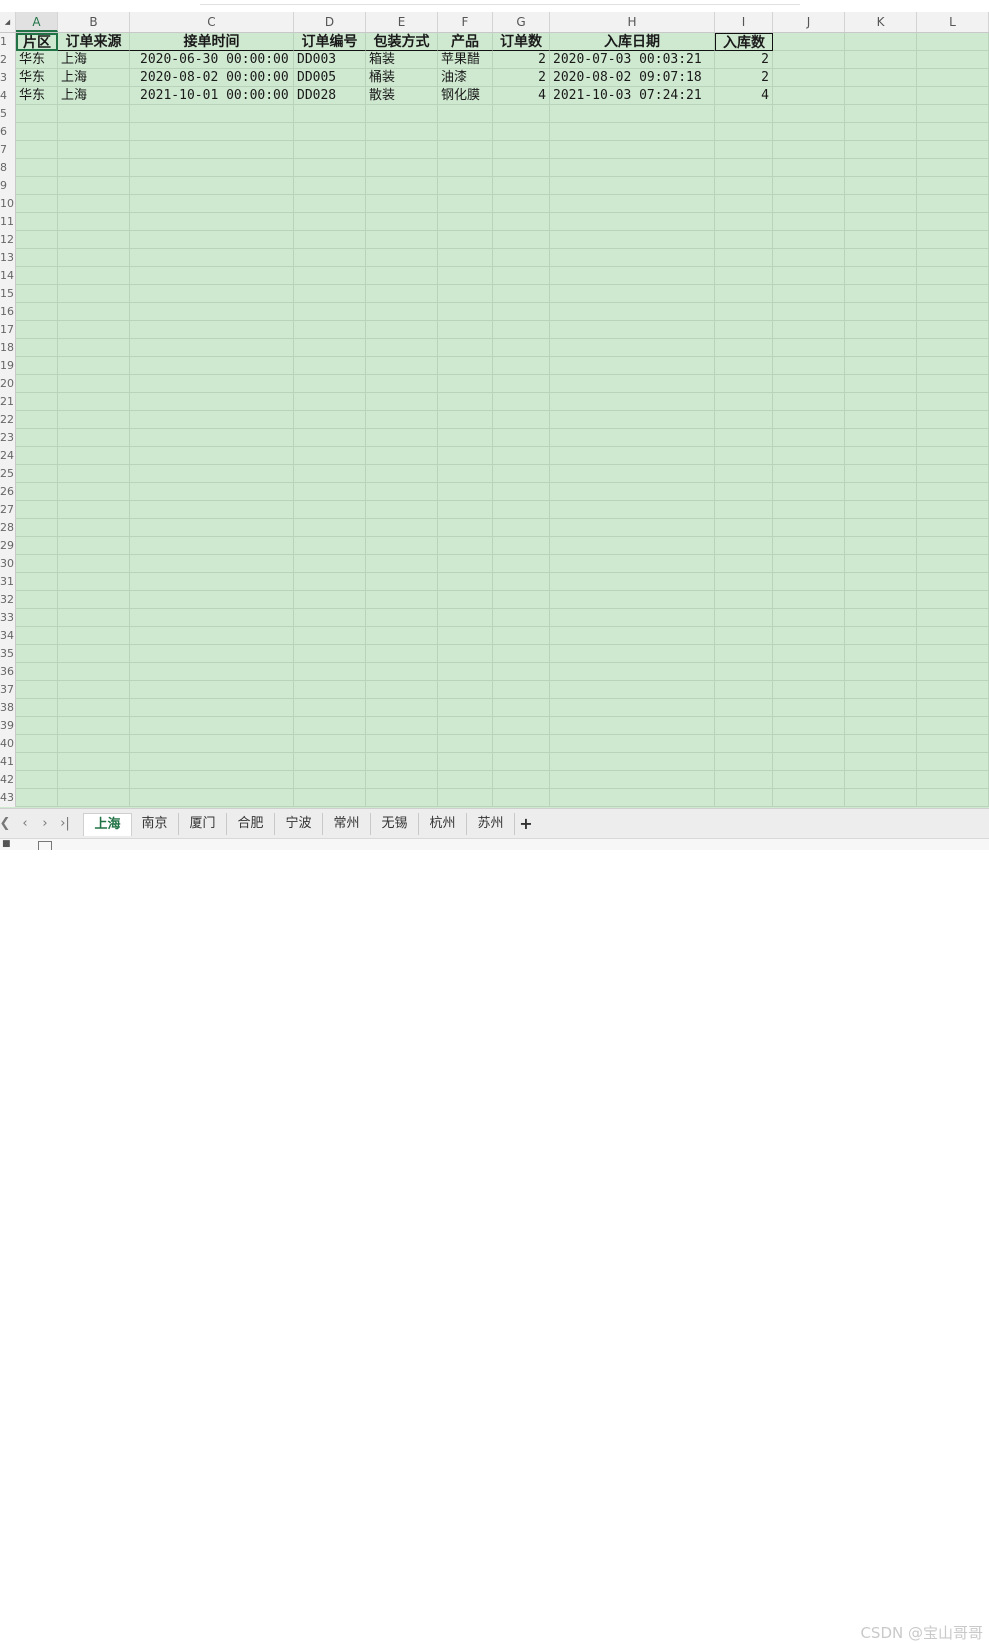 This screenshot has width=989, height=1643. Describe the element at coordinates (8, 798) in the screenshot. I see `row-number: 43` at that location.